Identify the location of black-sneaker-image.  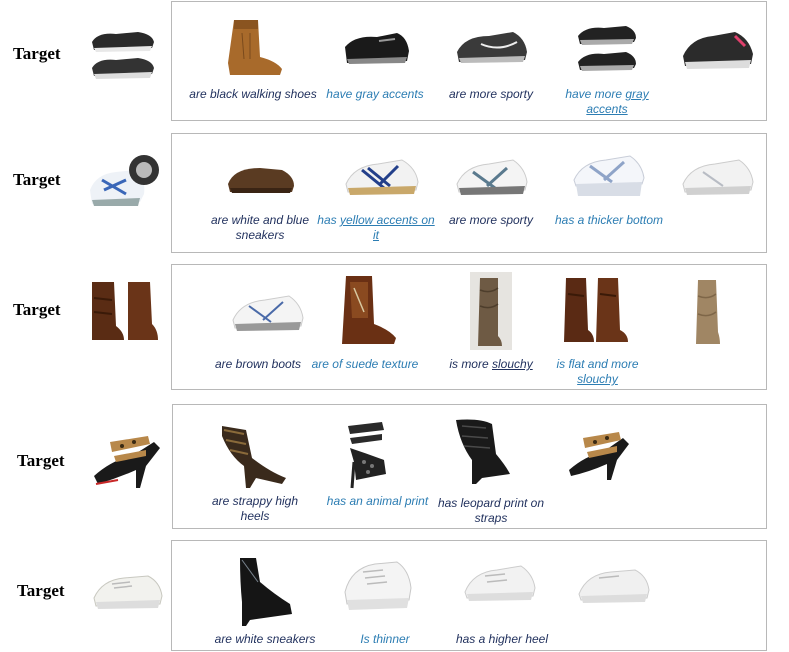
(377, 48).